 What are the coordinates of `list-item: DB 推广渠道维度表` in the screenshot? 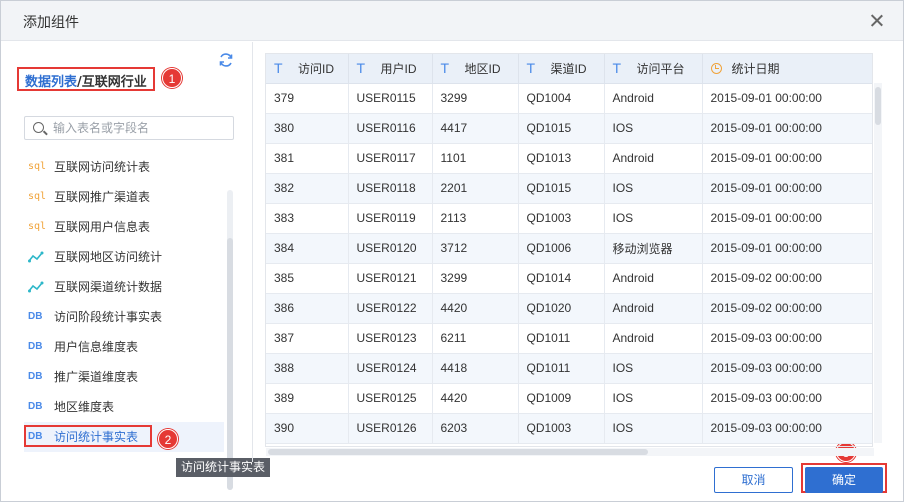 It's located at (124, 377).